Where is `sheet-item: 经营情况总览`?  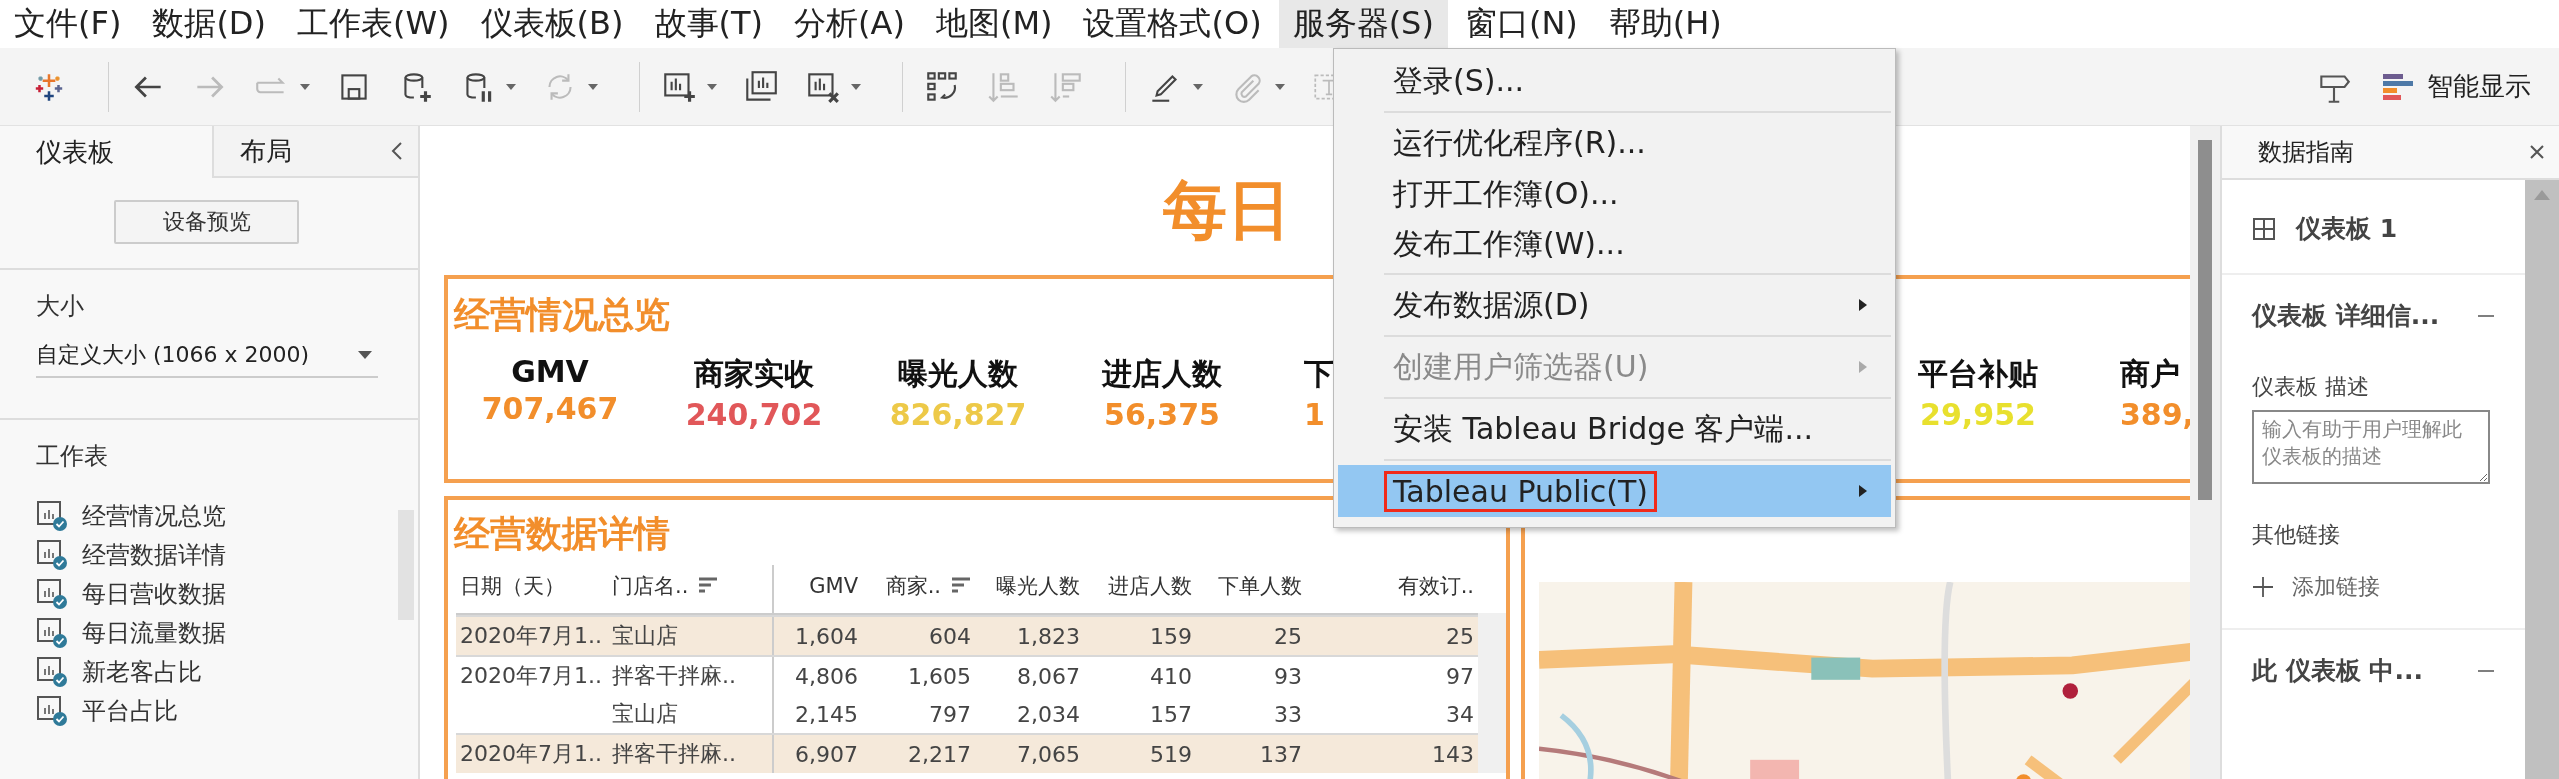
sheet-item: 经营情况总览 is located at coordinates (196, 516).